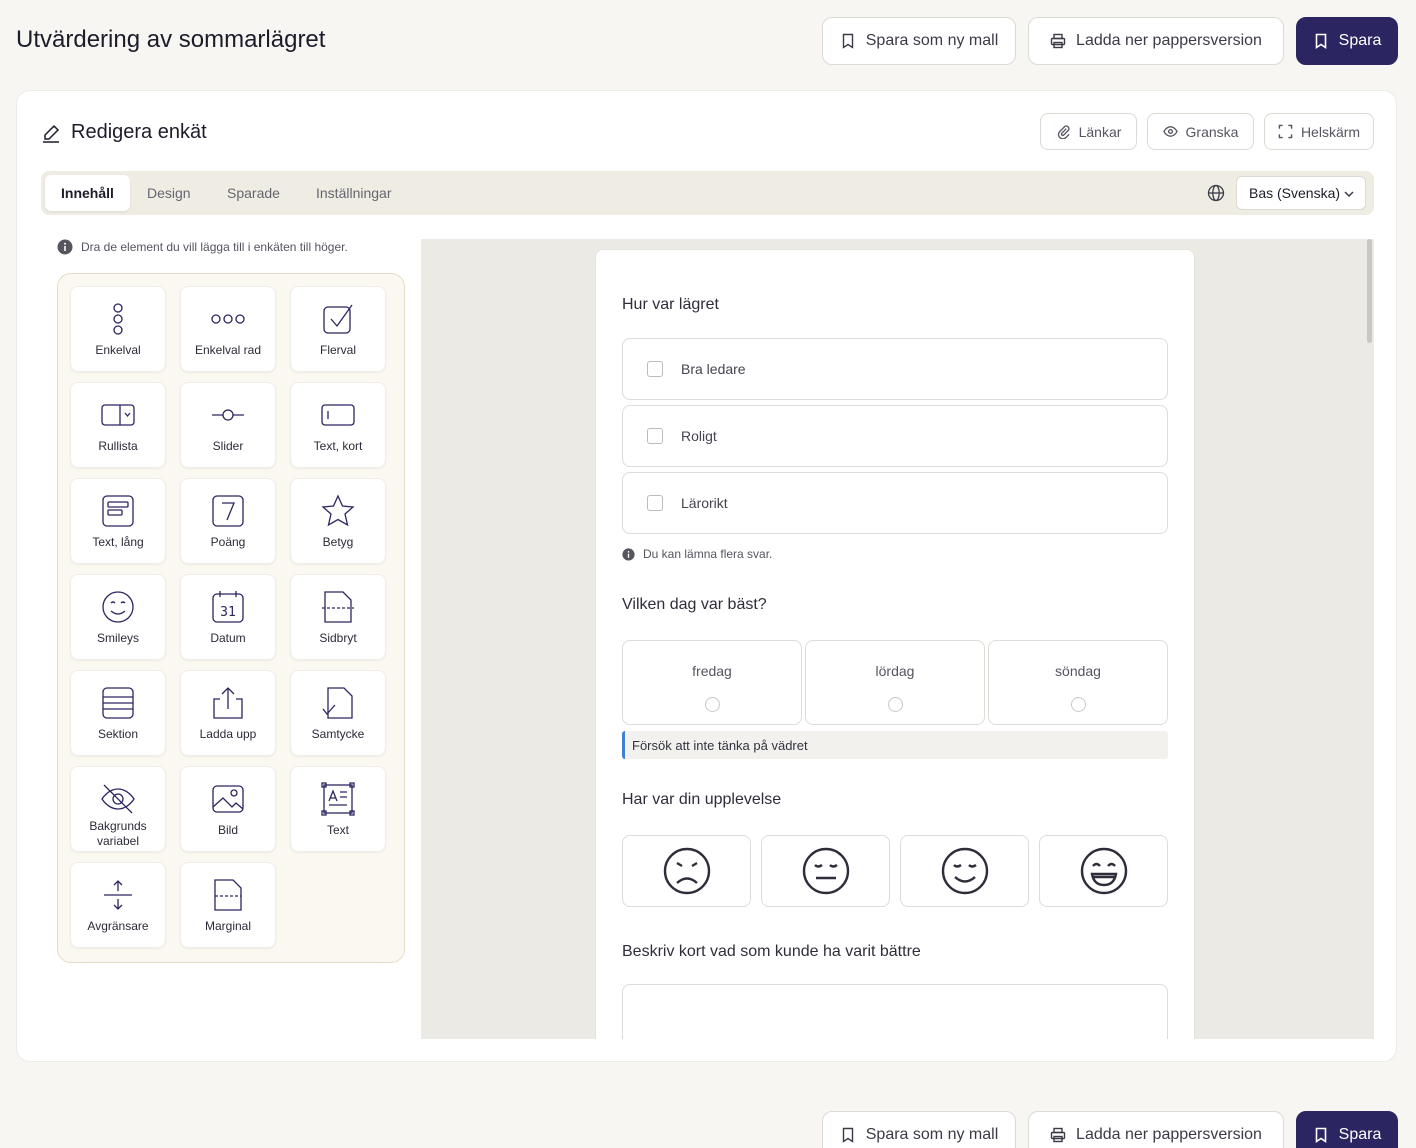  I want to click on language-select: Bas (Svenska), so click(1301, 193).